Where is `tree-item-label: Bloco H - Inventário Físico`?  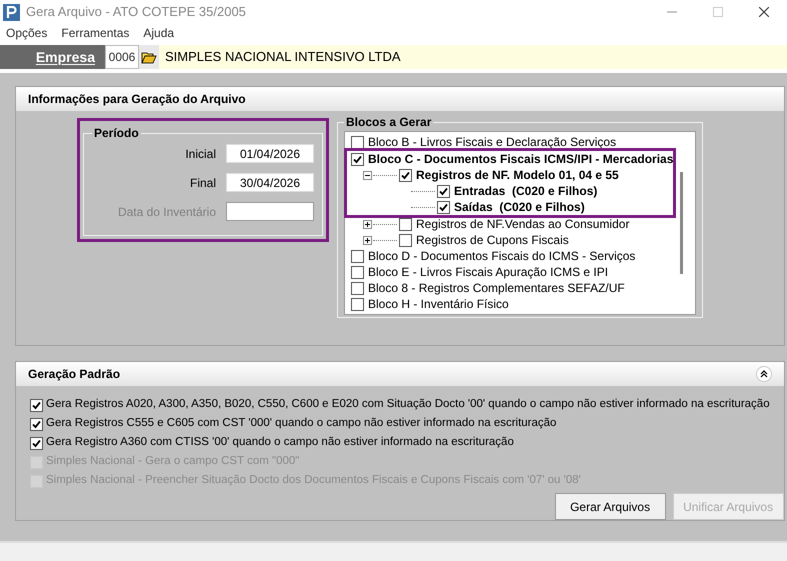
tree-item-label: Bloco H - Inventário Físico is located at coordinates (438, 304).